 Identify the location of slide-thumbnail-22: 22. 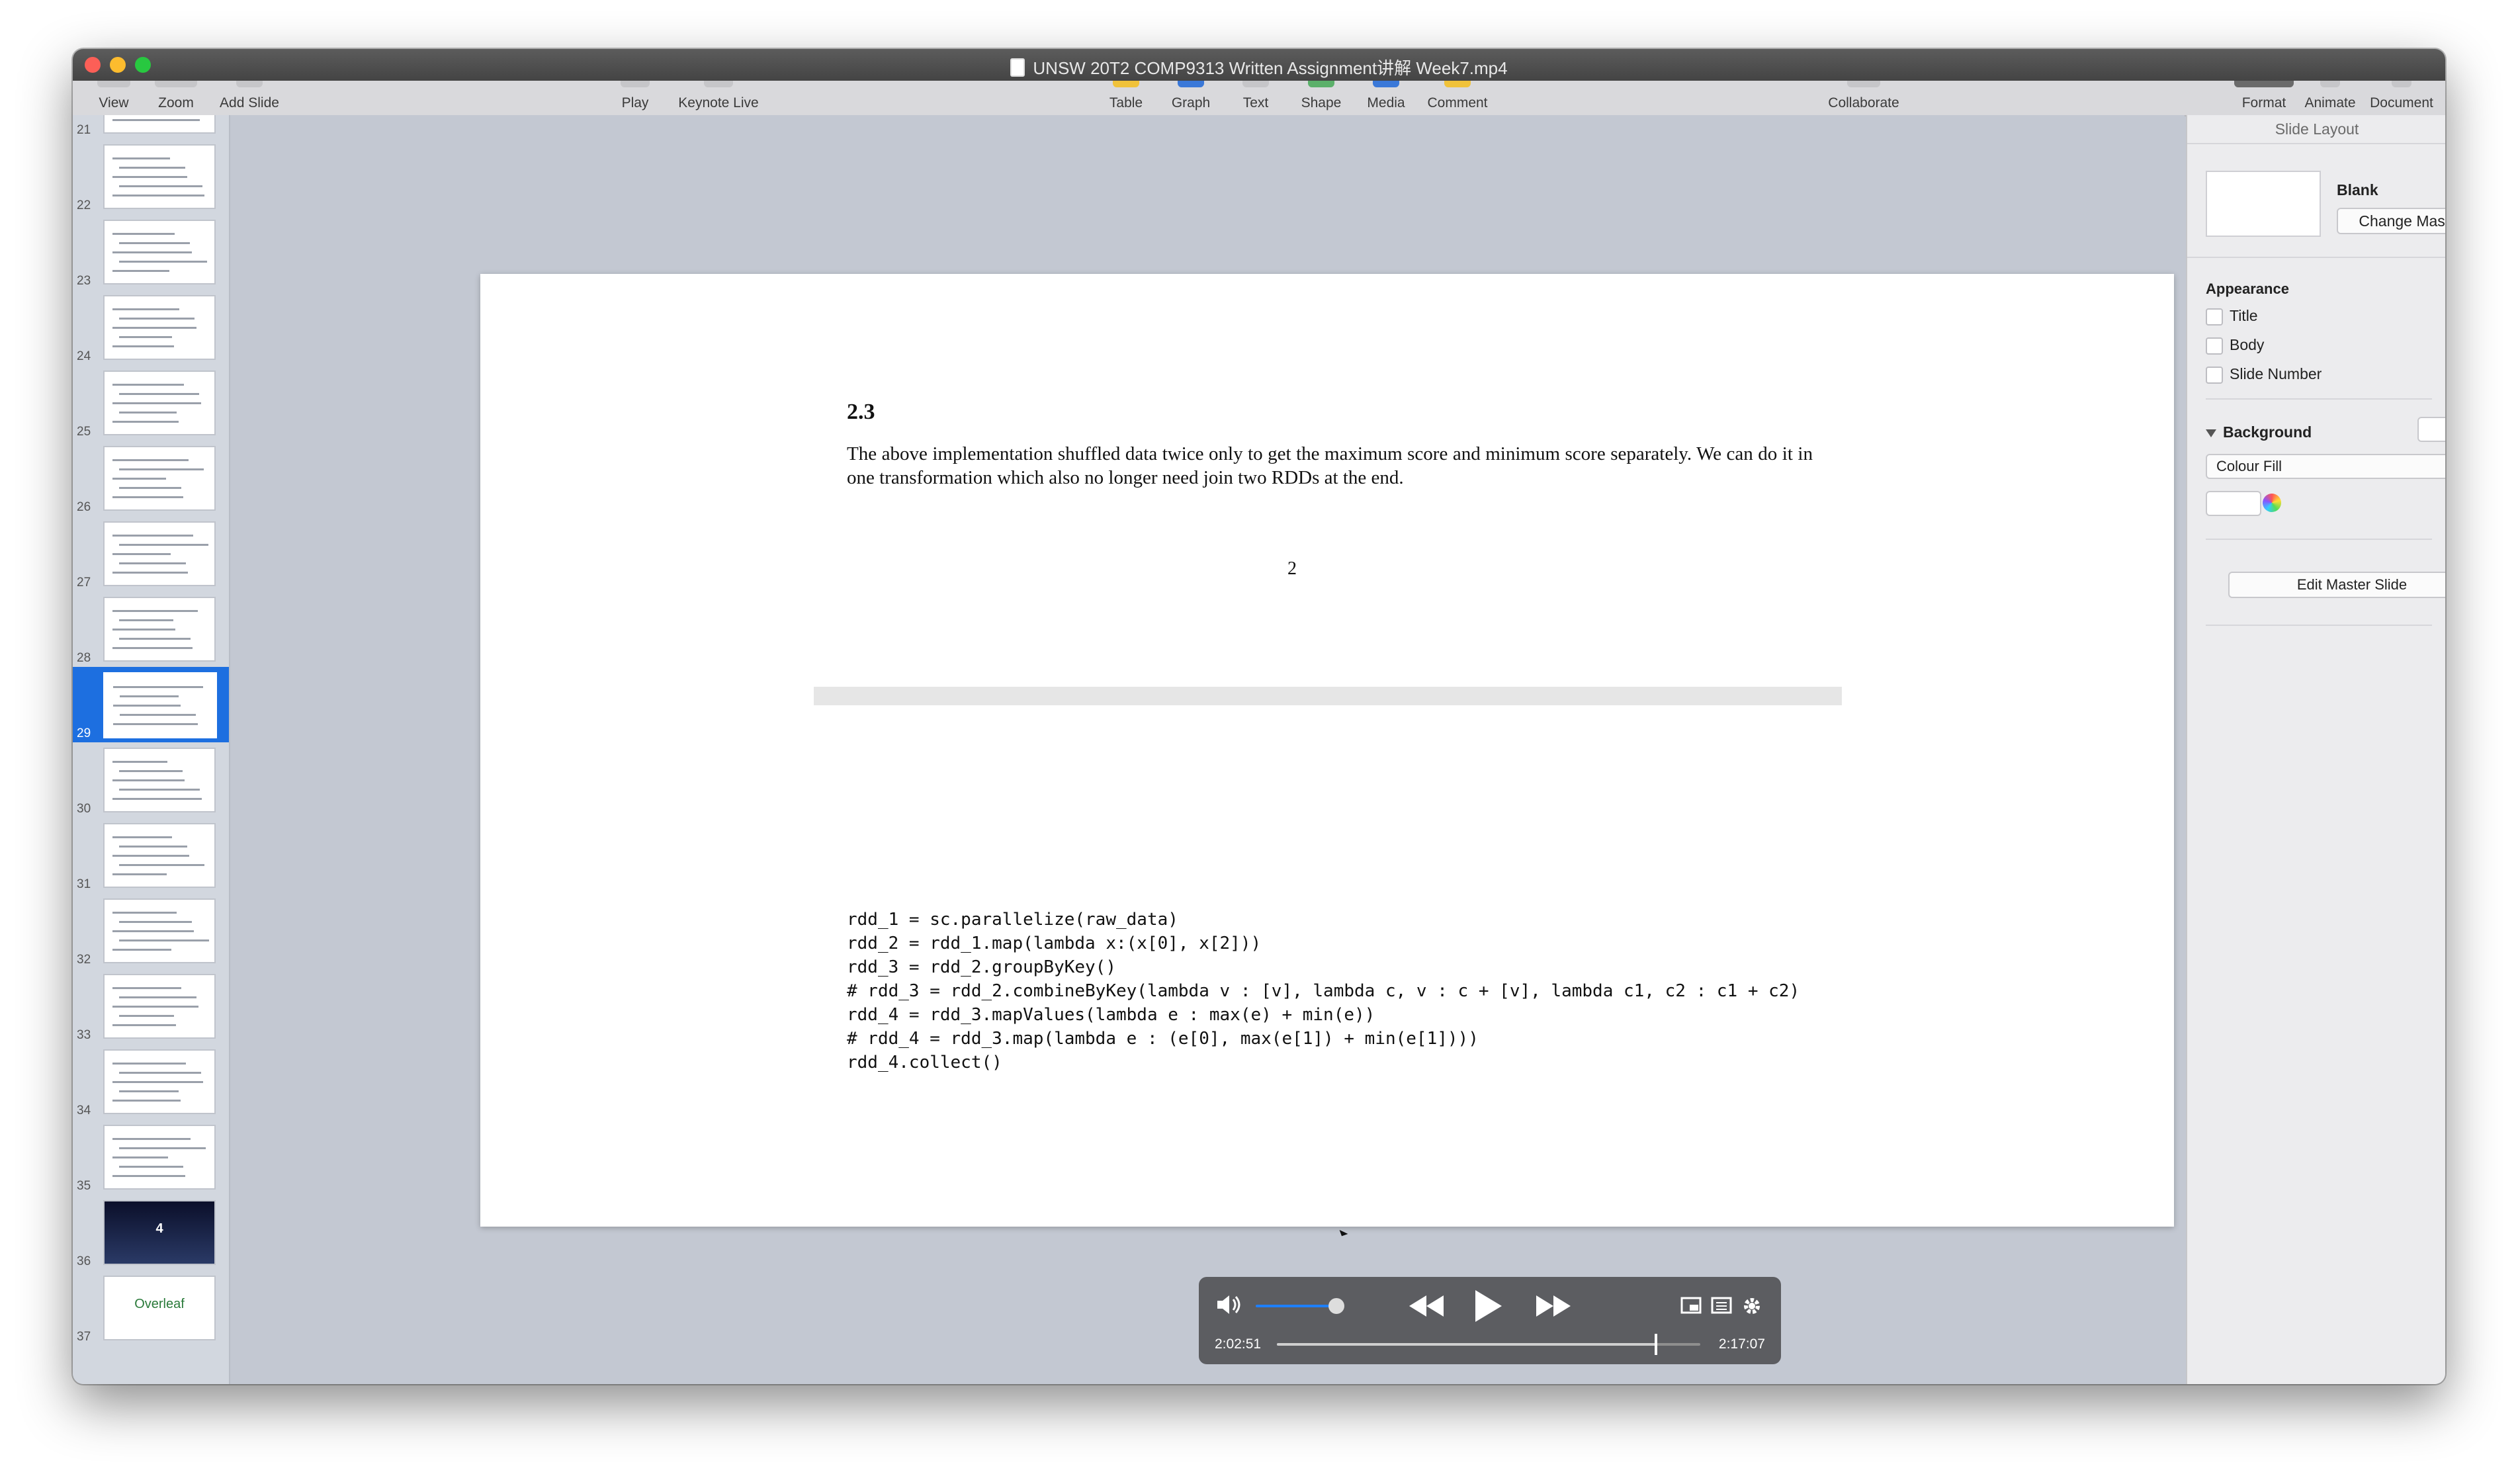
(151, 176).